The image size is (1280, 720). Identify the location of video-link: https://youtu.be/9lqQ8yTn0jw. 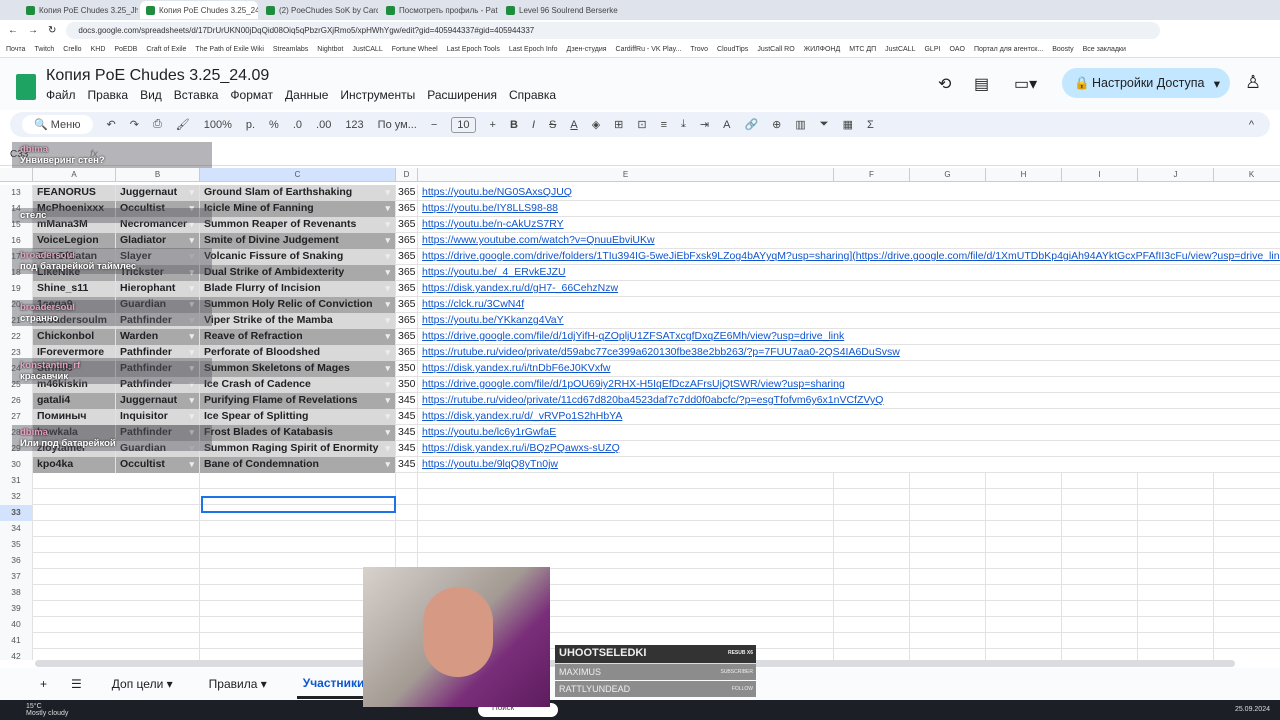
(626, 465).